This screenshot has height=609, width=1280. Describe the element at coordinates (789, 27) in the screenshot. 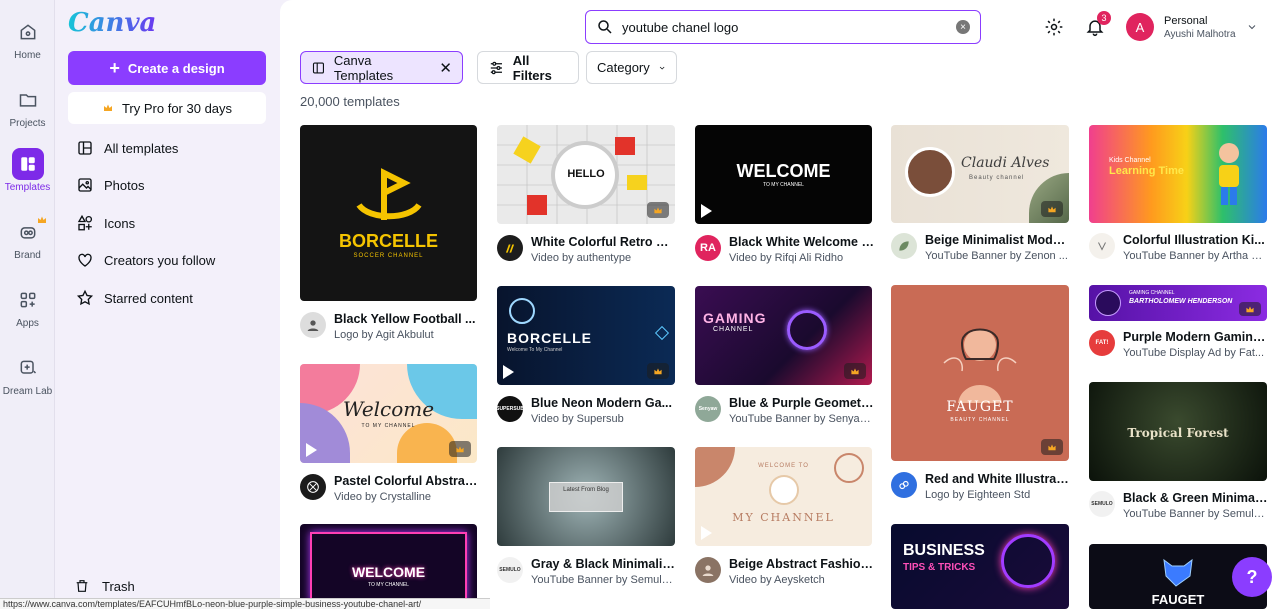

I see `search-input` at that location.